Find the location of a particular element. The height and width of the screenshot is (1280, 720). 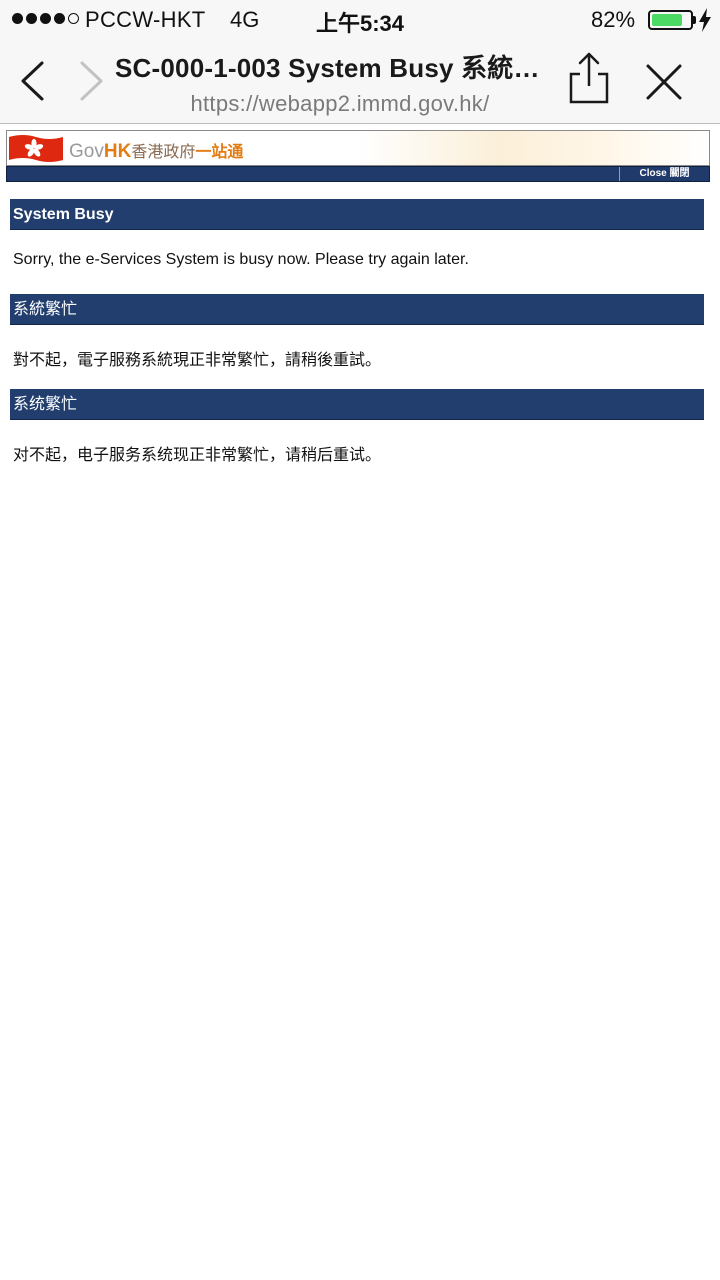

battery-fill is located at coordinates (667, 20).